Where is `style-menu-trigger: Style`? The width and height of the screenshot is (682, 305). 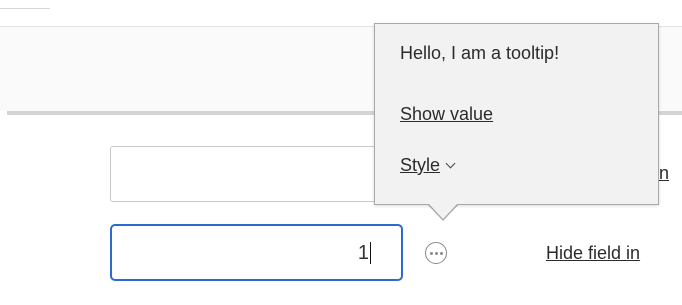 style-menu-trigger: Style is located at coordinates (428, 165).